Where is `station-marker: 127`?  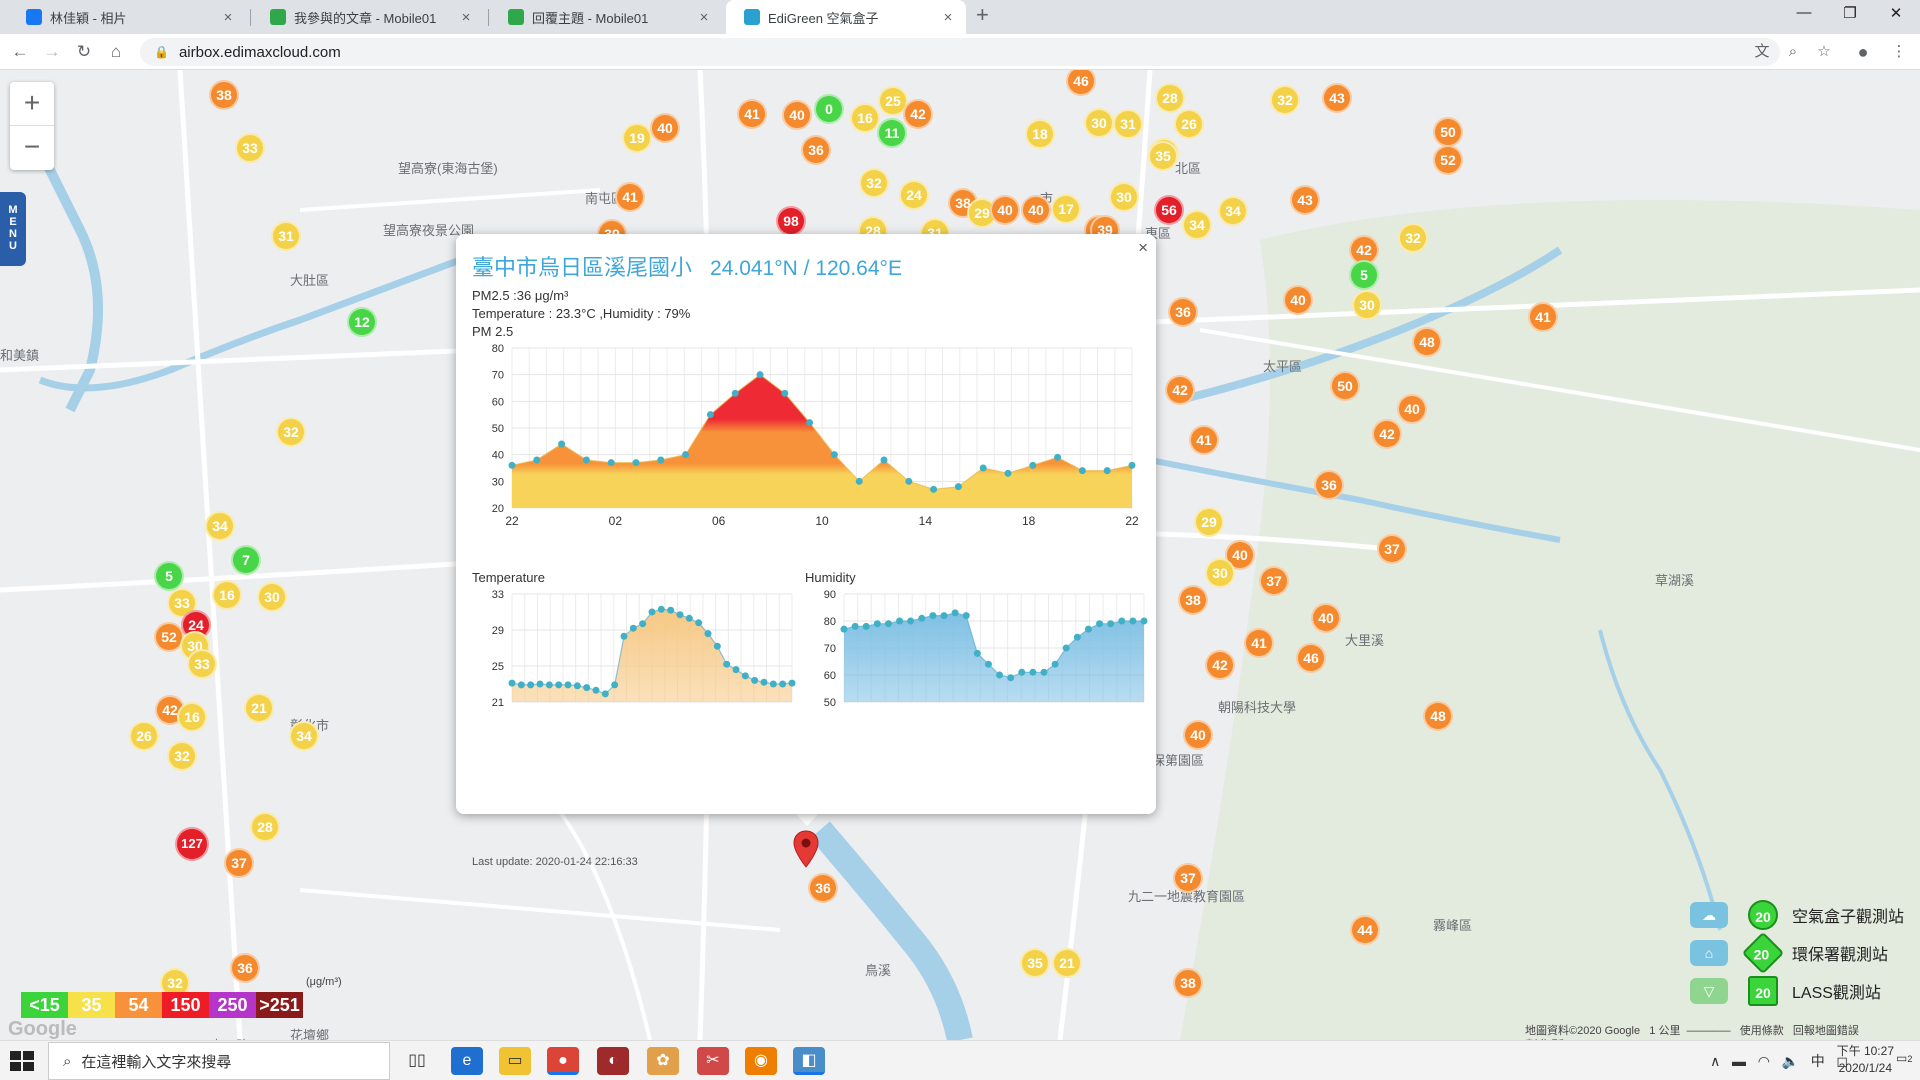
station-marker: 127 is located at coordinates (192, 844).